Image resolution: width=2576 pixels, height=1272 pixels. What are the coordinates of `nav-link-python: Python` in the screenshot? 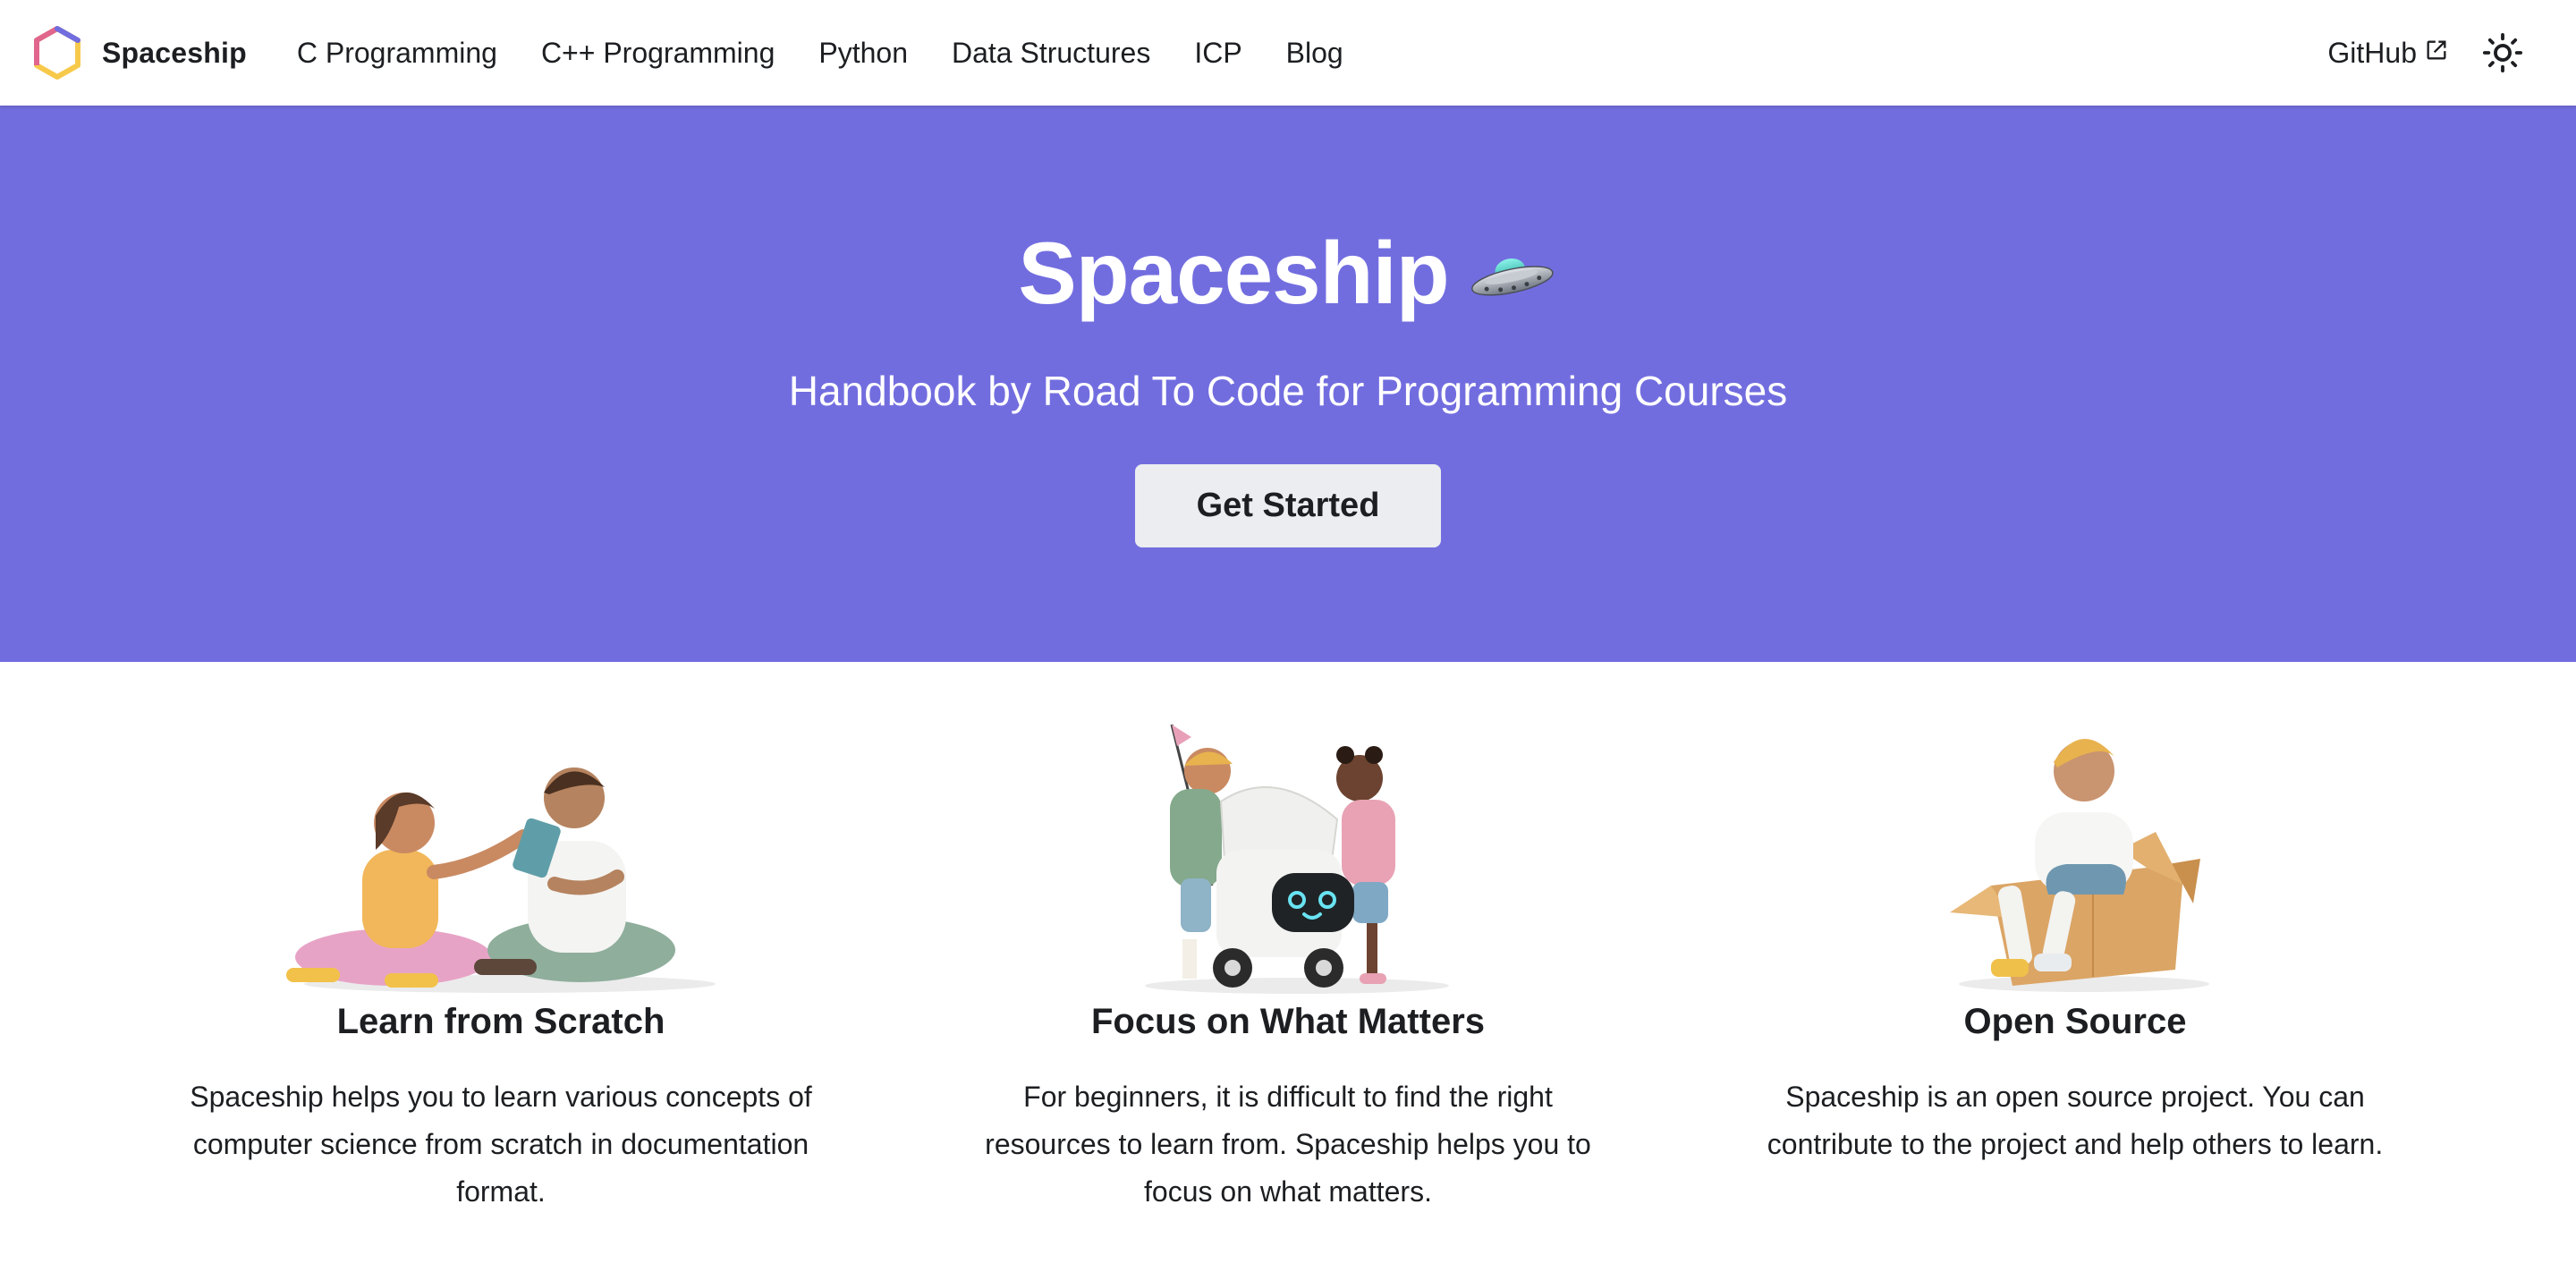 It's located at (863, 53).